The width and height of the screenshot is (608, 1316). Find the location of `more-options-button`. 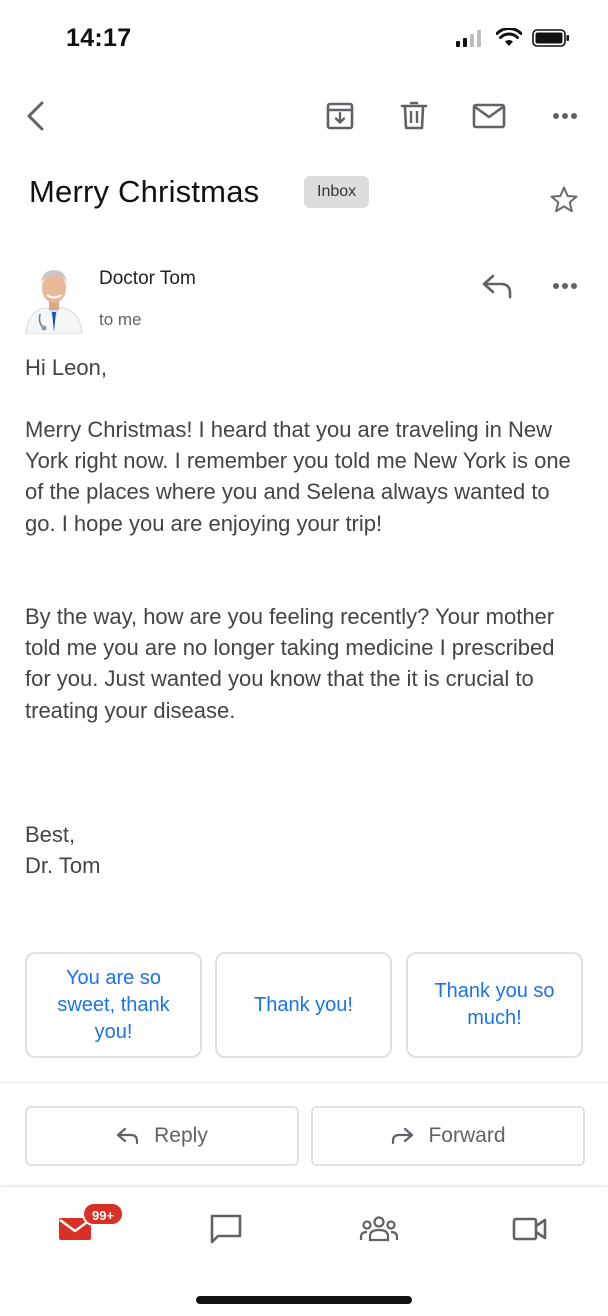

more-options-button is located at coordinates (565, 116).